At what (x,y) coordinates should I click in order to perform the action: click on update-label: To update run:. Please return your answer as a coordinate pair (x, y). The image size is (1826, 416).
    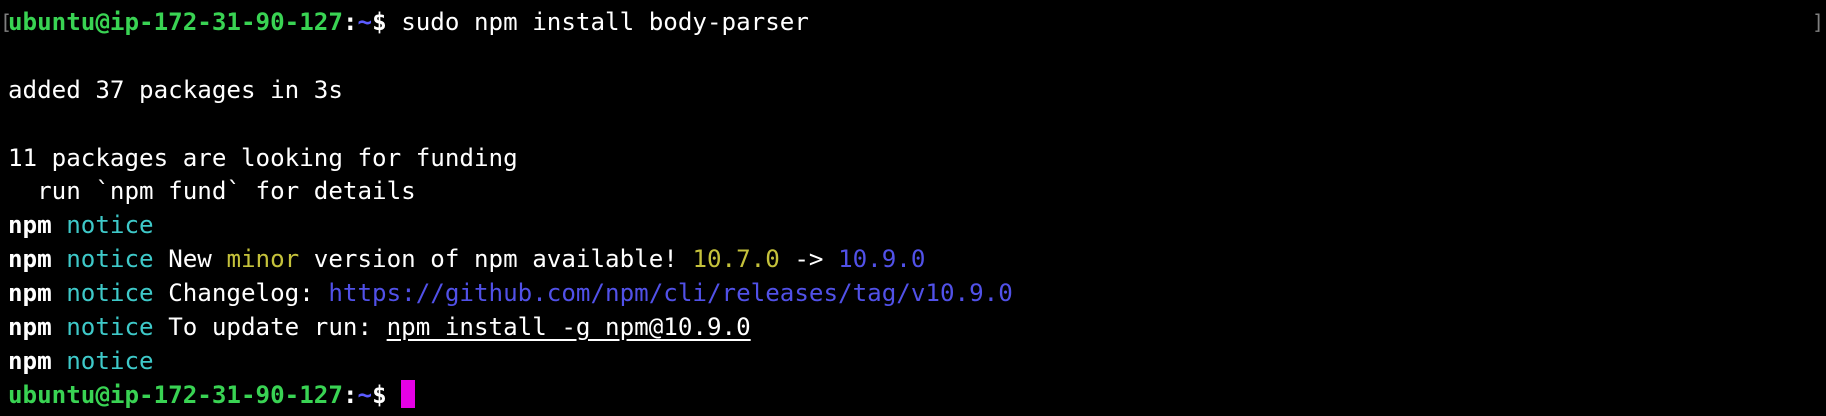
    Looking at the image, I should click on (277, 327).